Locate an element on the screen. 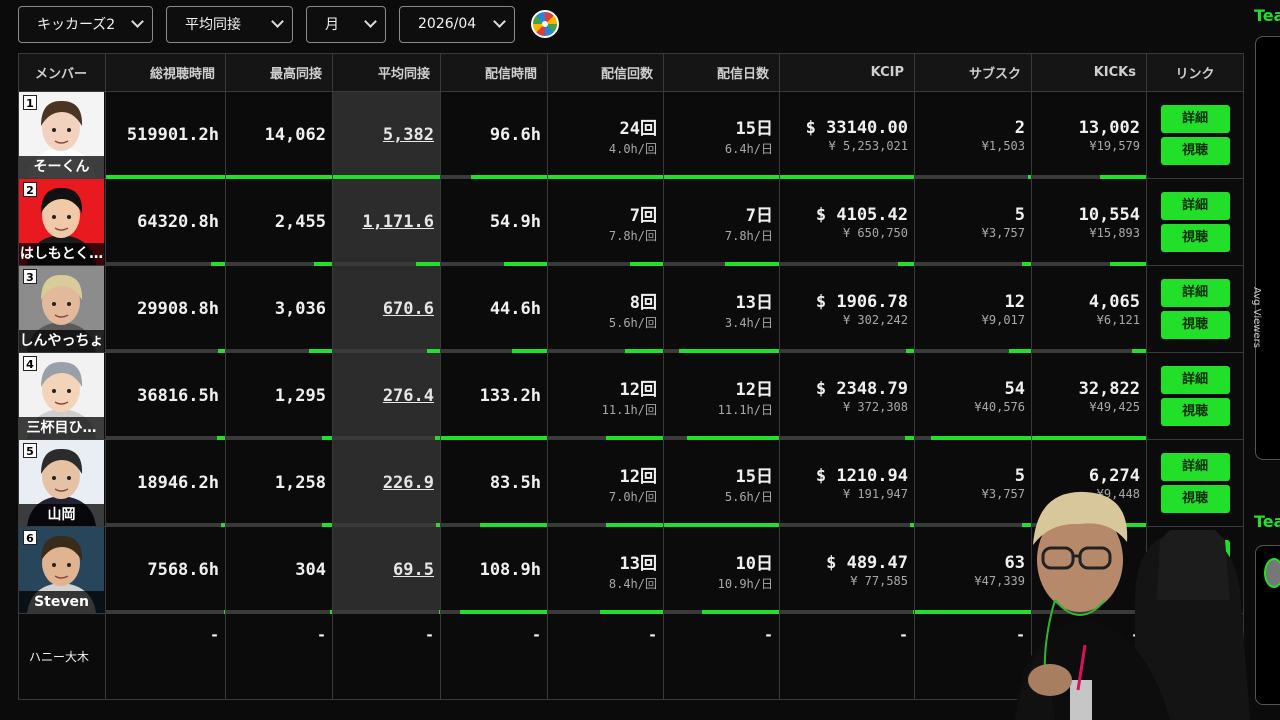  cell-hours: 54.9h is located at coordinates (494, 222).